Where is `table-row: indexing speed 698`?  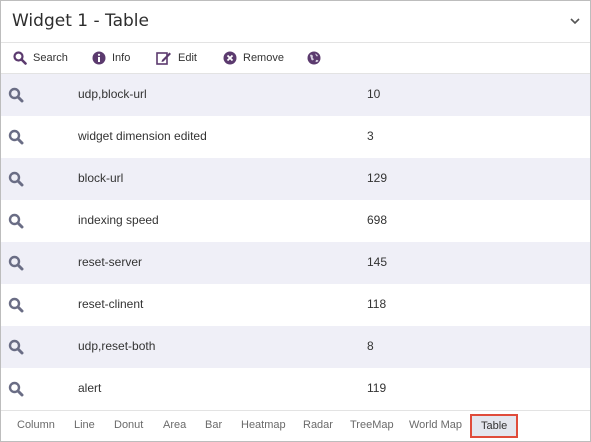
table-row: indexing speed 698 is located at coordinates (295, 221).